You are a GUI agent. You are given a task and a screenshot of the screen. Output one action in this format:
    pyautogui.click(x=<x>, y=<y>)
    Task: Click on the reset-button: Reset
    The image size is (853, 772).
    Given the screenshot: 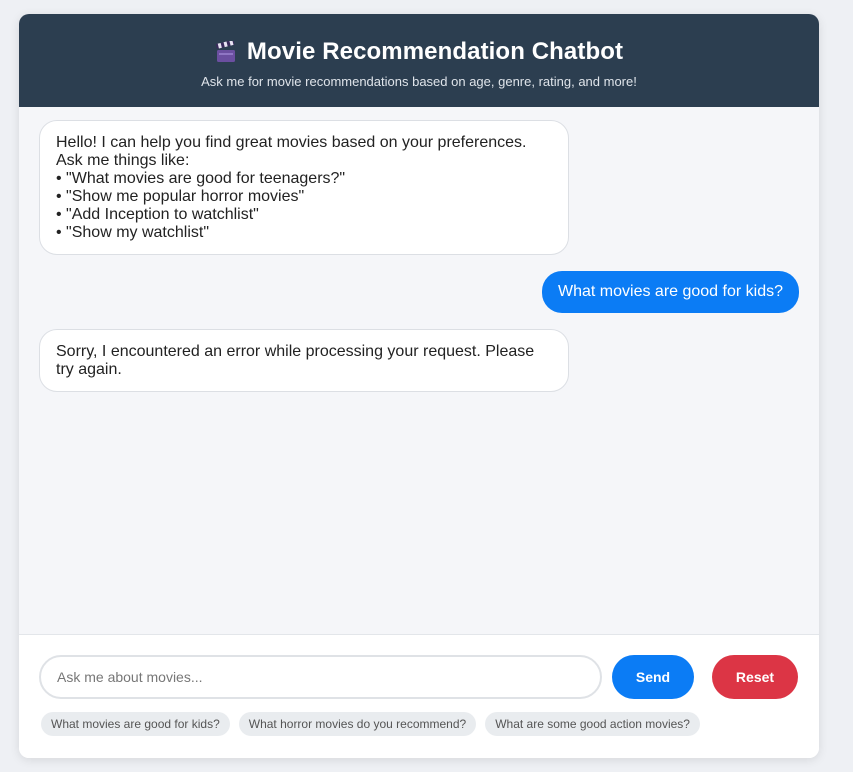 What is the action you would take?
    pyautogui.click(x=755, y=677)
    